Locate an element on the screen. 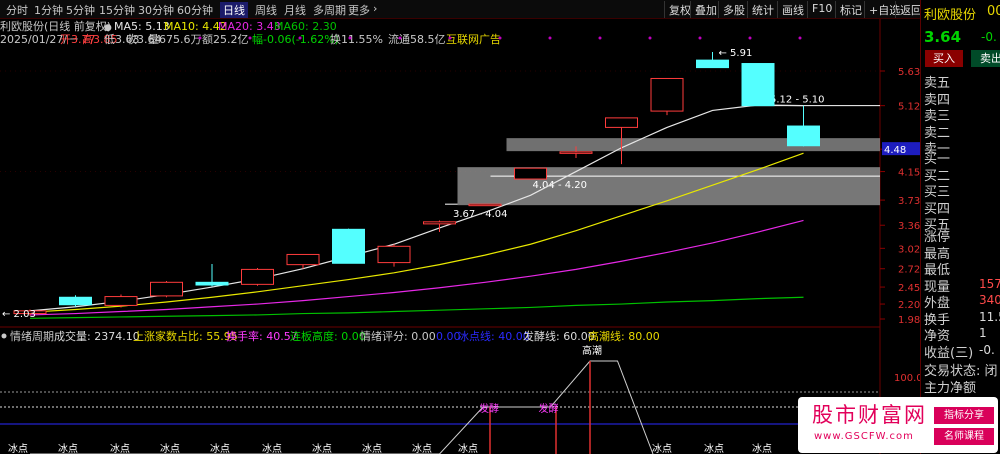 This screenshot has width=1000, height=454. low-annotation: ← 2.03 is located at coordinates (19, 314).